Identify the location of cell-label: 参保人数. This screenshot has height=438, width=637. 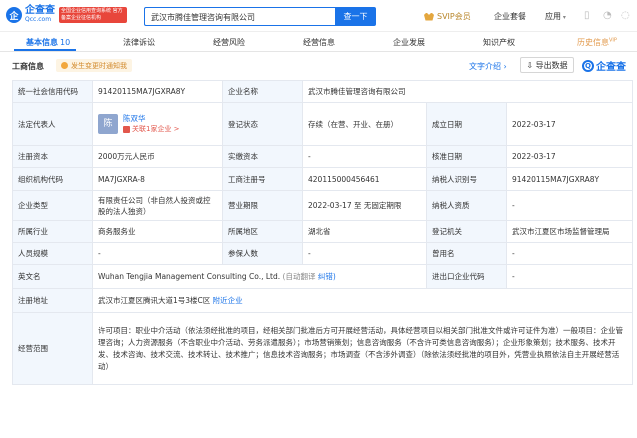
(262, 253).